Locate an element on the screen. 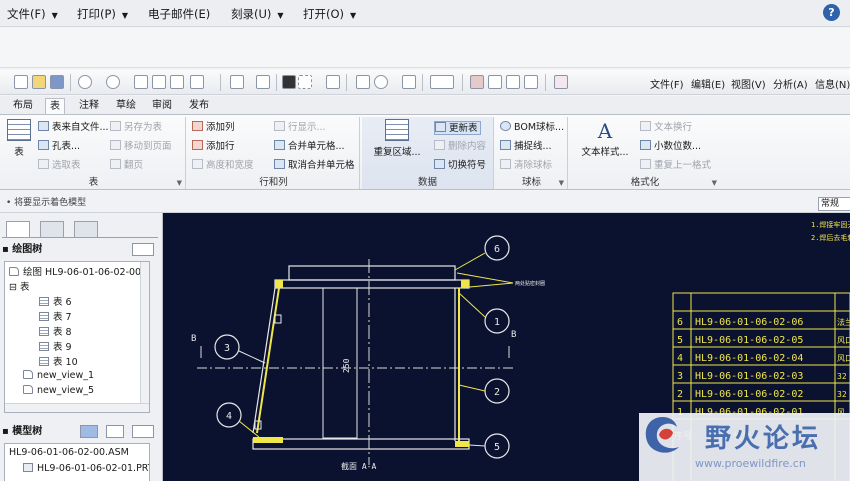  tab-sketch: 草绘 is located at coordinates (126, 106).